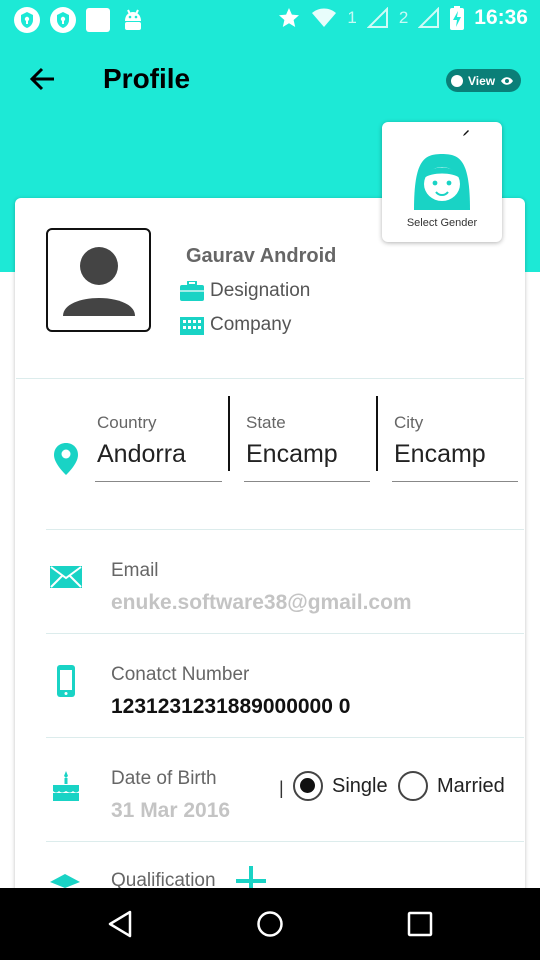 This screenshot has width=540, height=960. Describe the element at coordinates (180, 674) in the screenshot. I see `contact-label: Conatct Number` at that location.